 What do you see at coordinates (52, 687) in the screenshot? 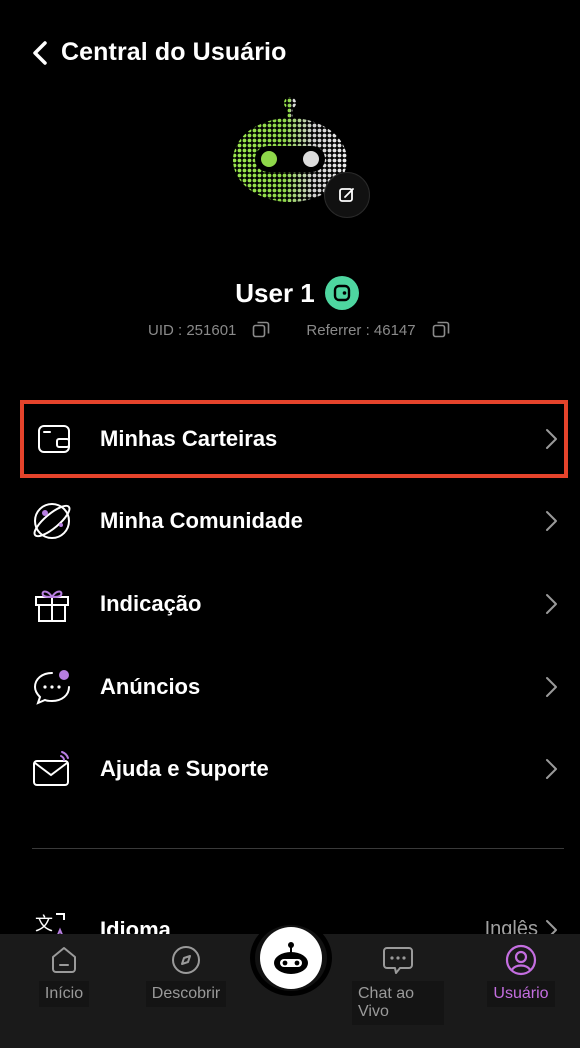
I see `chat-bubble-icon` at bounding box center [52, 687].